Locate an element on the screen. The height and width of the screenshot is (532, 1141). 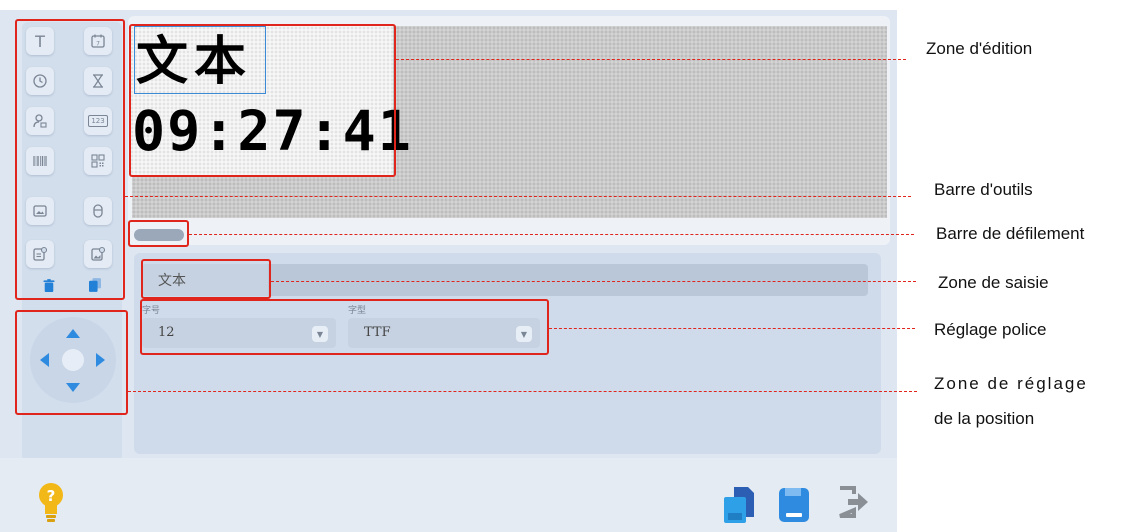
leader-edit-zone is located at coordinates (651, 59).